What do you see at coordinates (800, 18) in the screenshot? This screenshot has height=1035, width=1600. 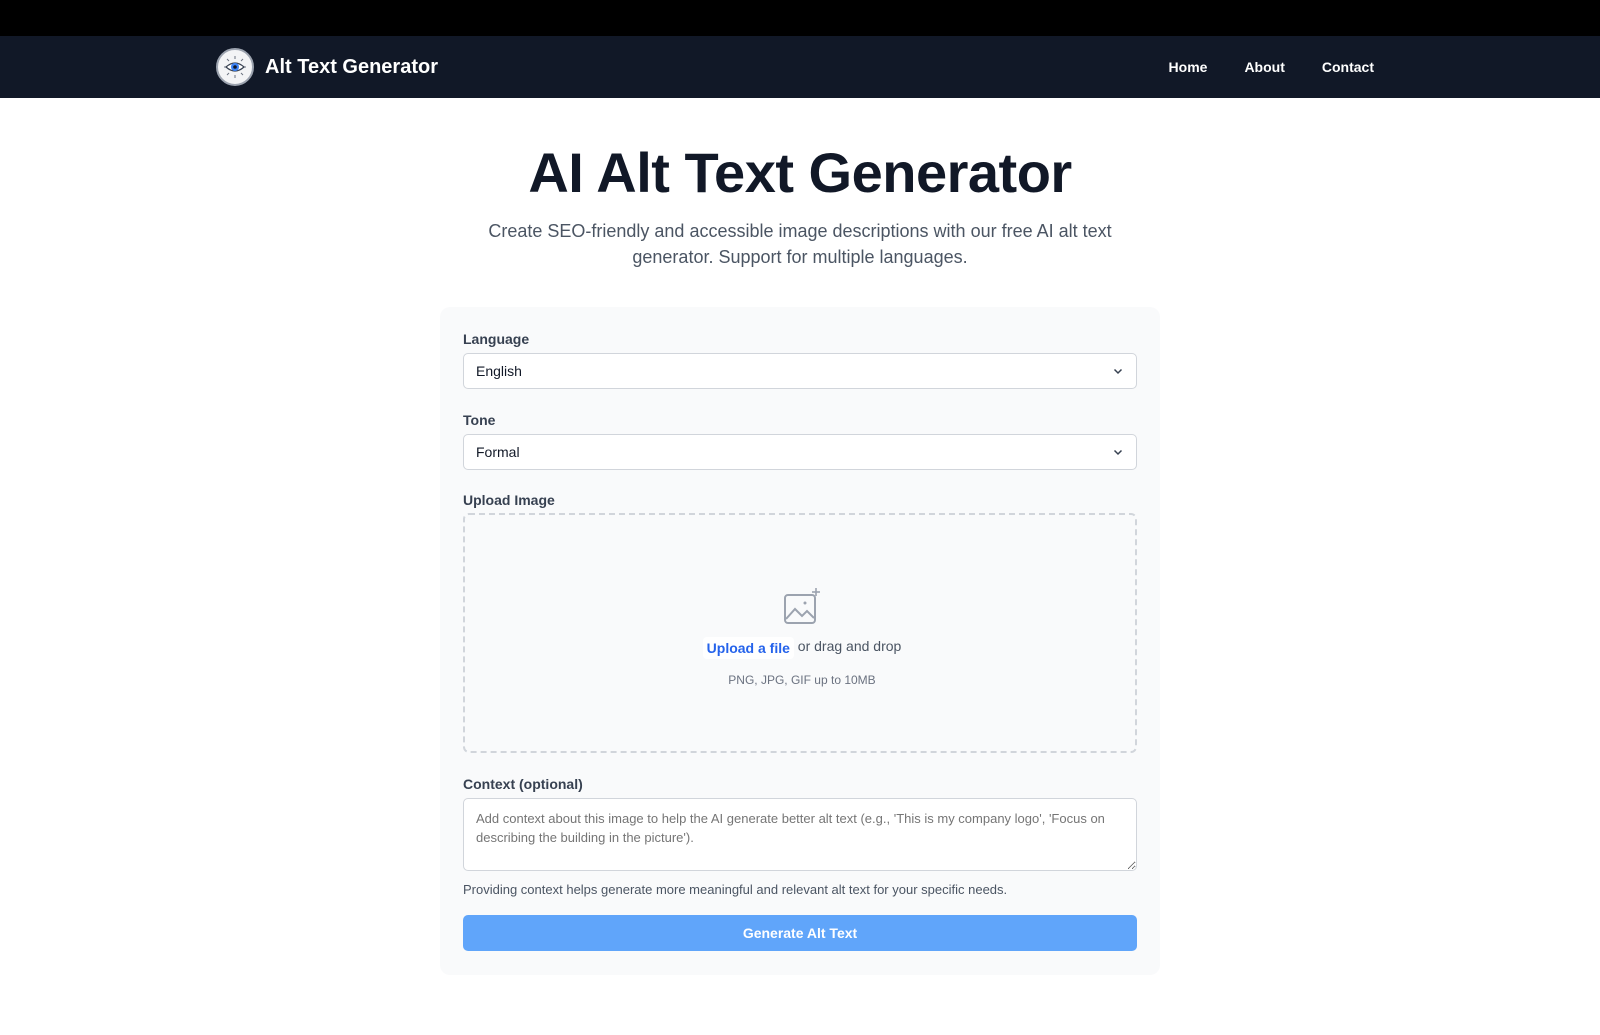 I see `top-strip` at bounding box center [800, 18].